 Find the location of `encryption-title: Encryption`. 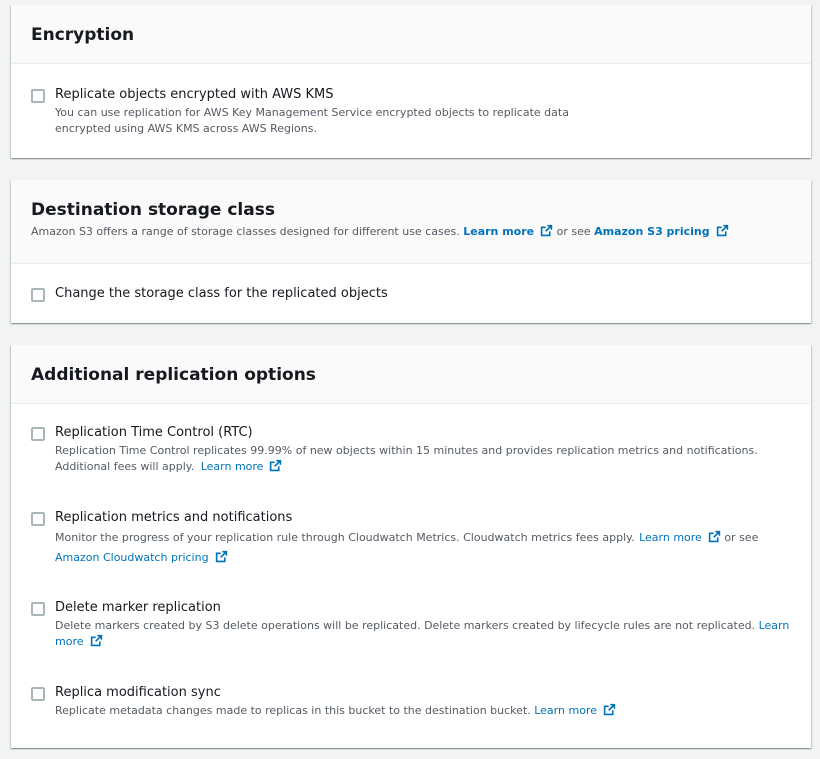

encryption-title: Encryption is located at coordinates (83, 35).